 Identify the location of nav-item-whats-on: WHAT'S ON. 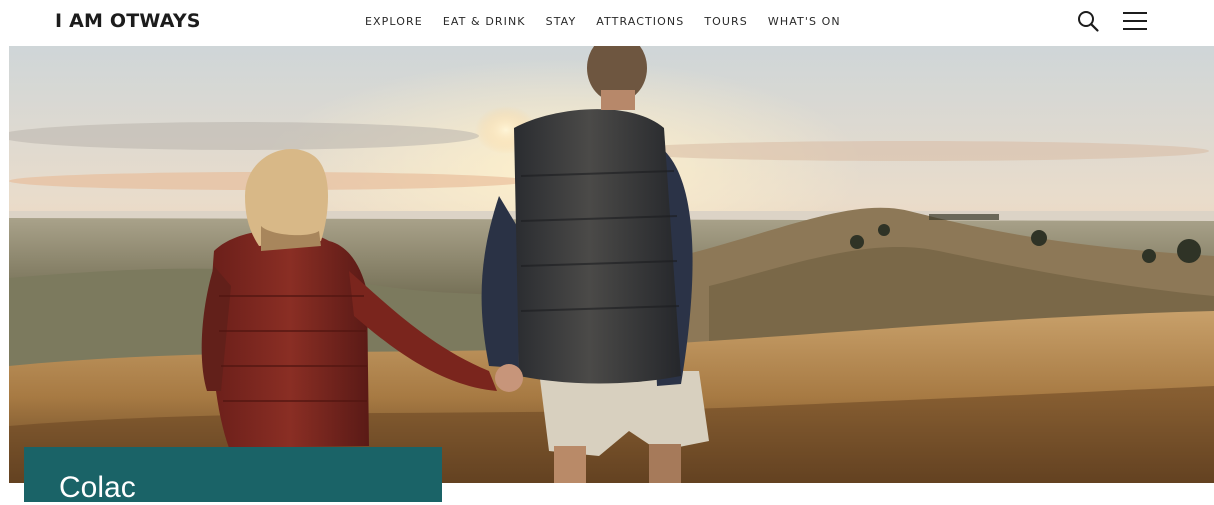
(804, 22).